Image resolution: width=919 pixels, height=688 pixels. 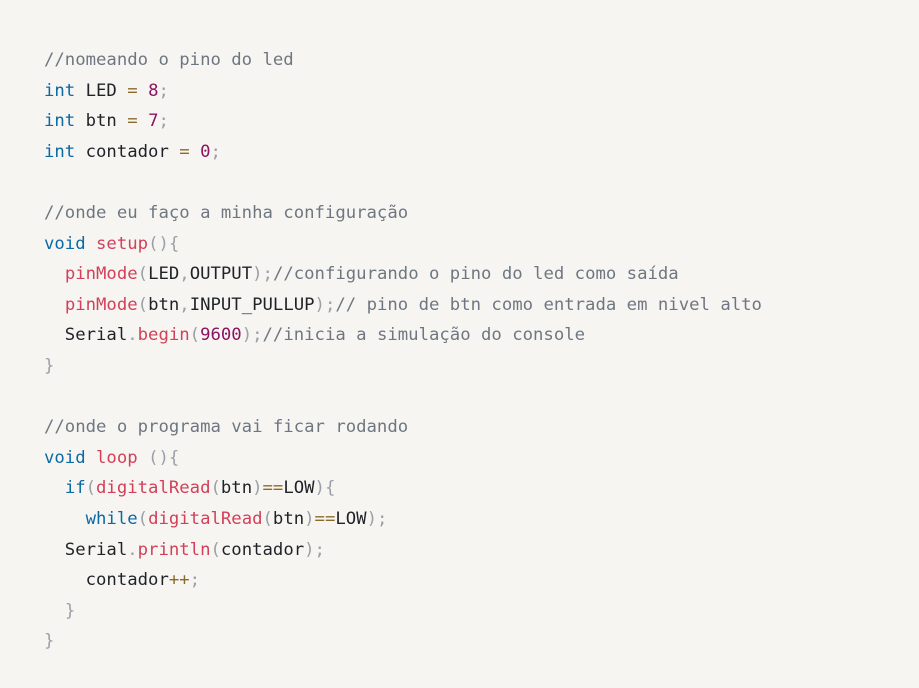 I want to click on code-line: //onde eu faço a minha configuração, so click(x=403, y=213).